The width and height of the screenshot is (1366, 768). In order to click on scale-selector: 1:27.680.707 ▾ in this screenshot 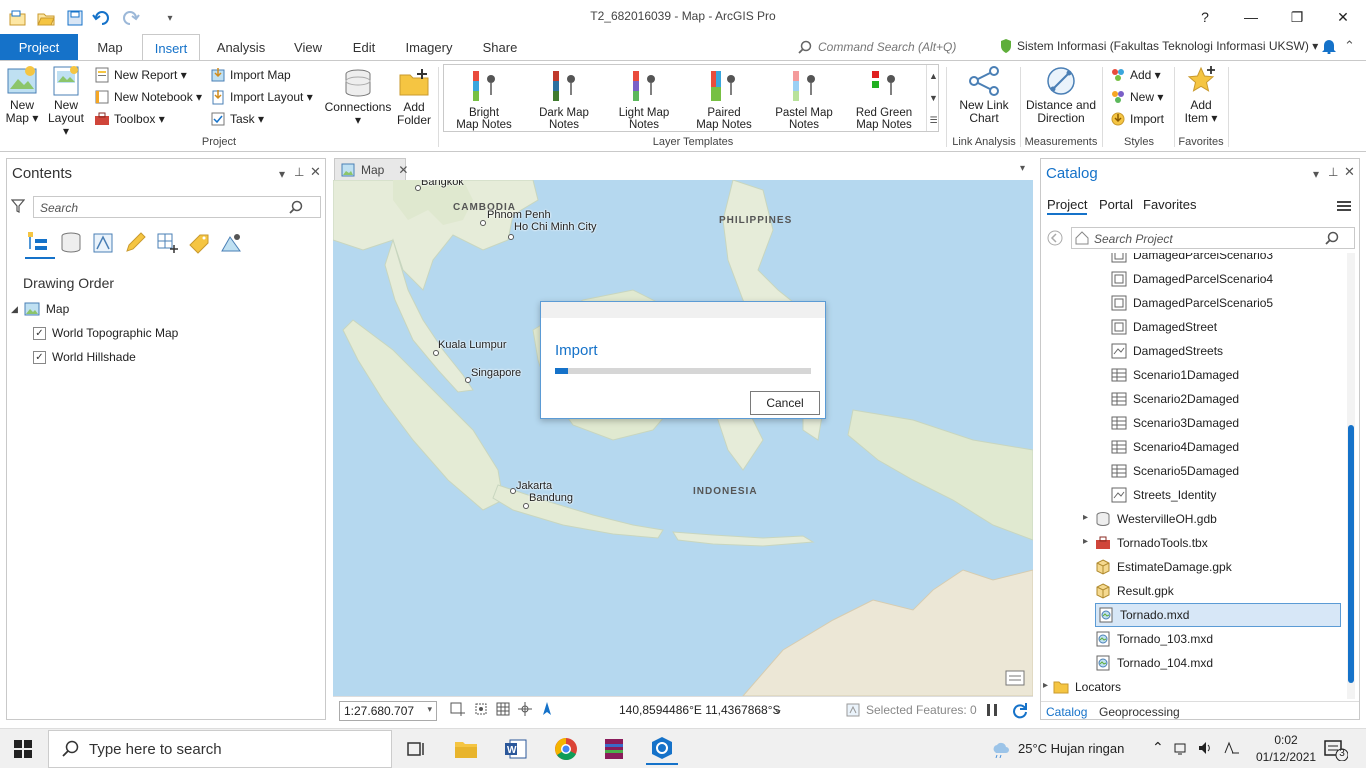, I will do `click(388, 711)`.